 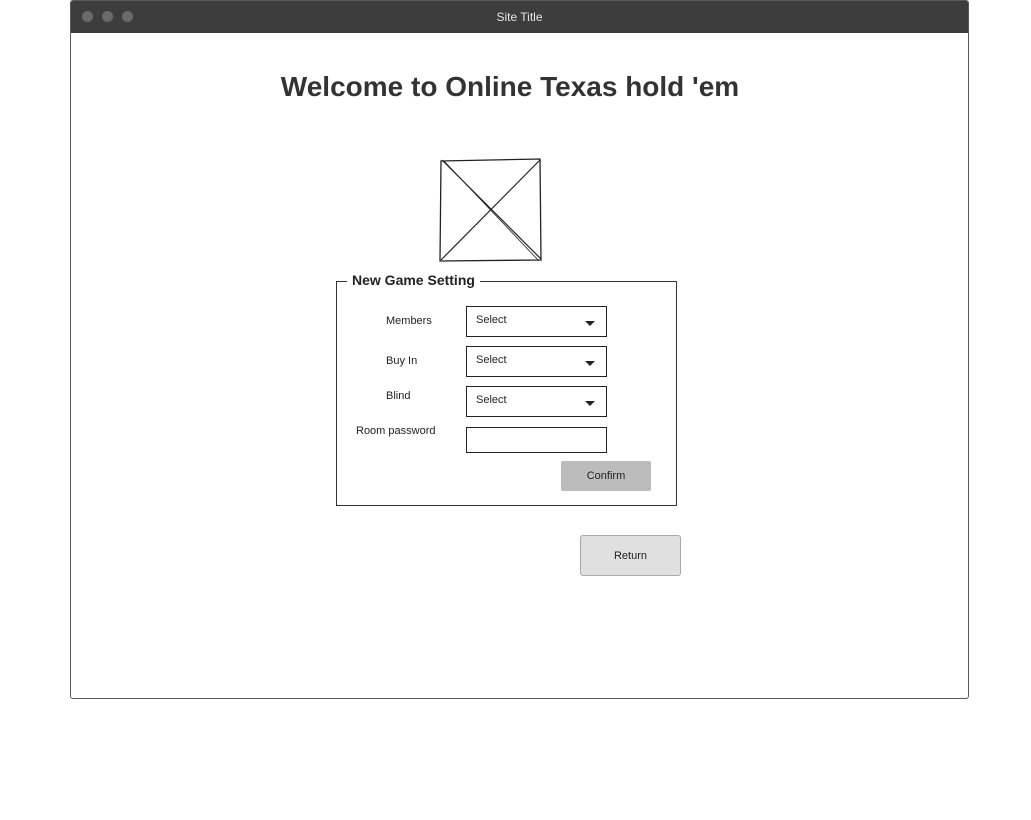 I want to click on image-placeholder-icon, so click(x=490, y=210).